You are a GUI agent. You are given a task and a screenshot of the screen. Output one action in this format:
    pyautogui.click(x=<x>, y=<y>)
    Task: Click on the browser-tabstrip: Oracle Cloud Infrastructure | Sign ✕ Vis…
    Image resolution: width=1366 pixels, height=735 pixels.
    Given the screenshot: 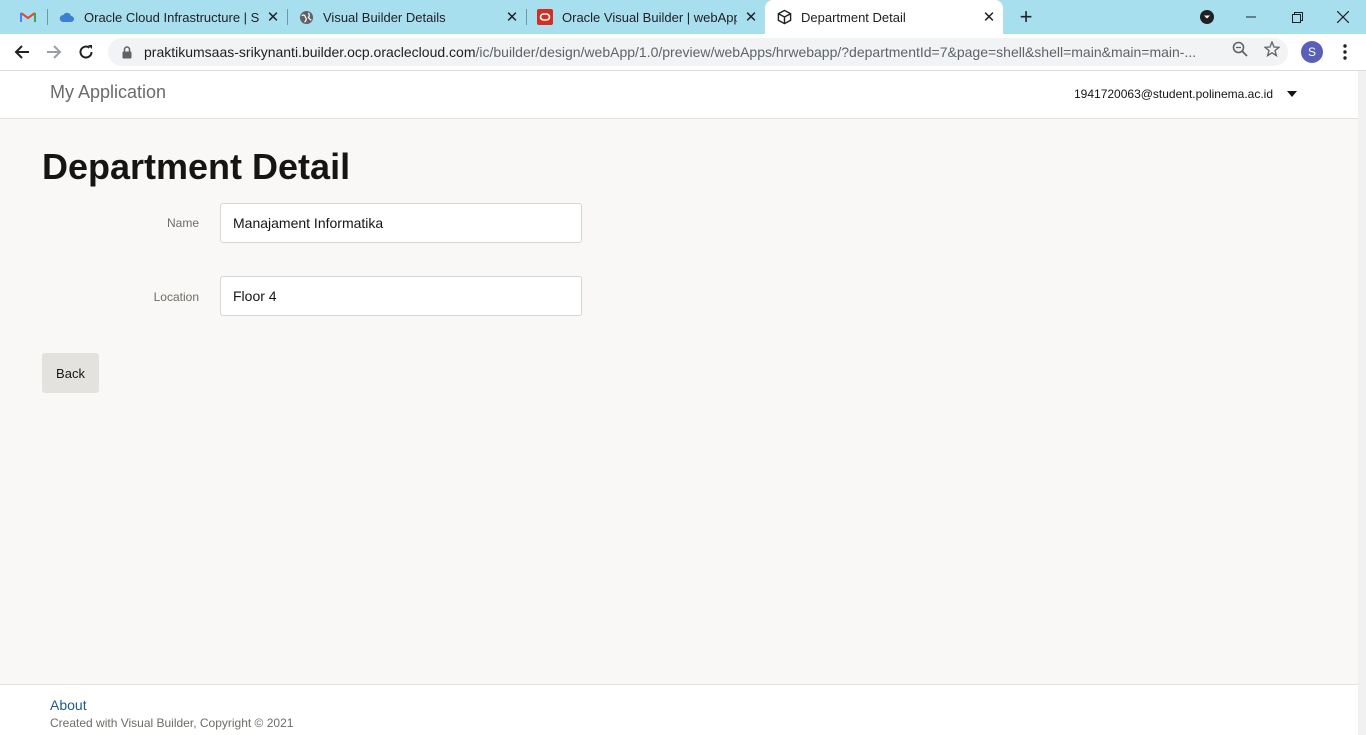 What is the action you would take?
    pyautogui.click(x=683, y=17)
    